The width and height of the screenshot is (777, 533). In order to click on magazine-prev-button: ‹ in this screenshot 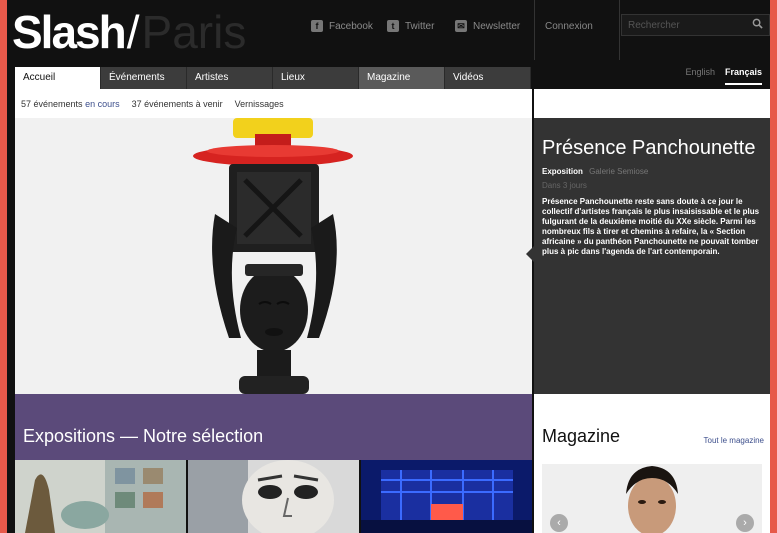, I will do `click(559, 523)`.